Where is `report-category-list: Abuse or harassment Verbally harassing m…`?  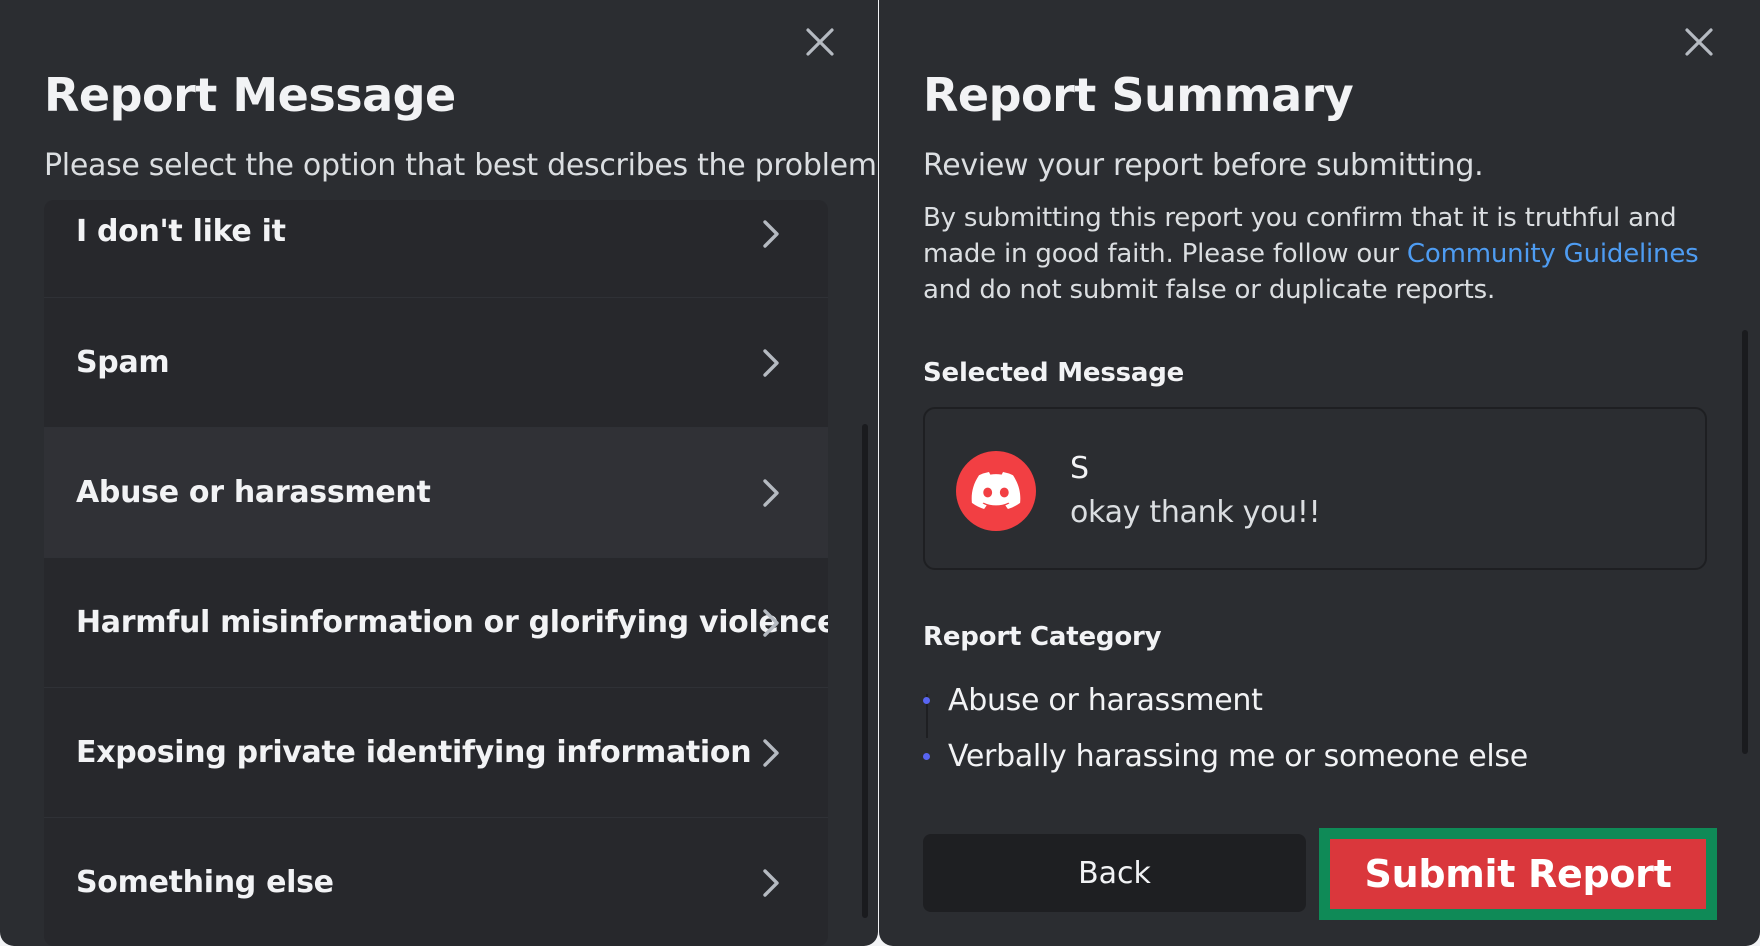
report-category-list: Abuse or harassment Verbally harassing m… is located at coordinates (1225, 728).